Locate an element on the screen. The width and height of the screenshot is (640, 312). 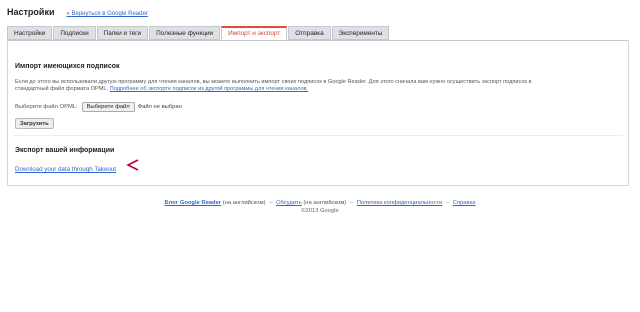
export-section-title: Экспорт вашей информации is located at coordinates (65, 150).